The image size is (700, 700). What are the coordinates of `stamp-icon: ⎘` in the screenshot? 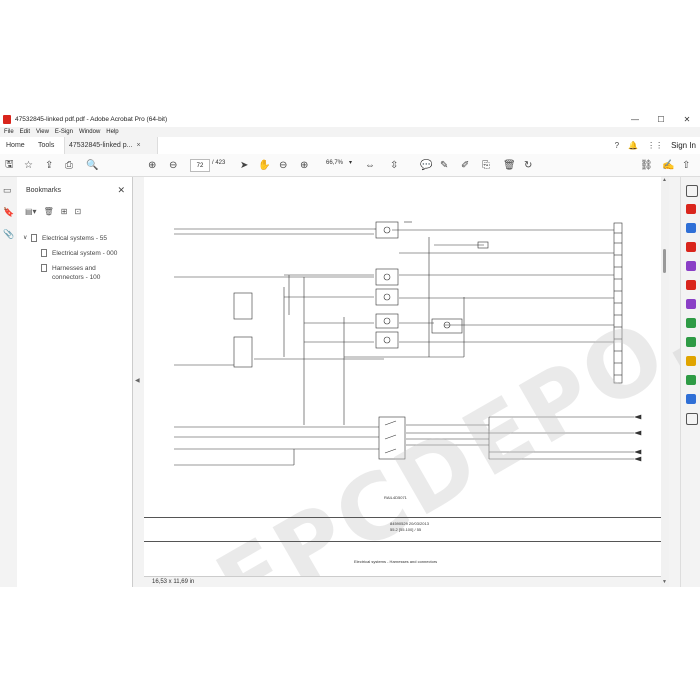 It's located at (486, 165).